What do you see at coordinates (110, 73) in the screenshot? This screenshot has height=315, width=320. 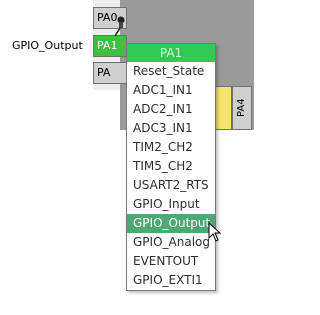 I see `pin-pa2: PA` at bounding box center [110, 73].